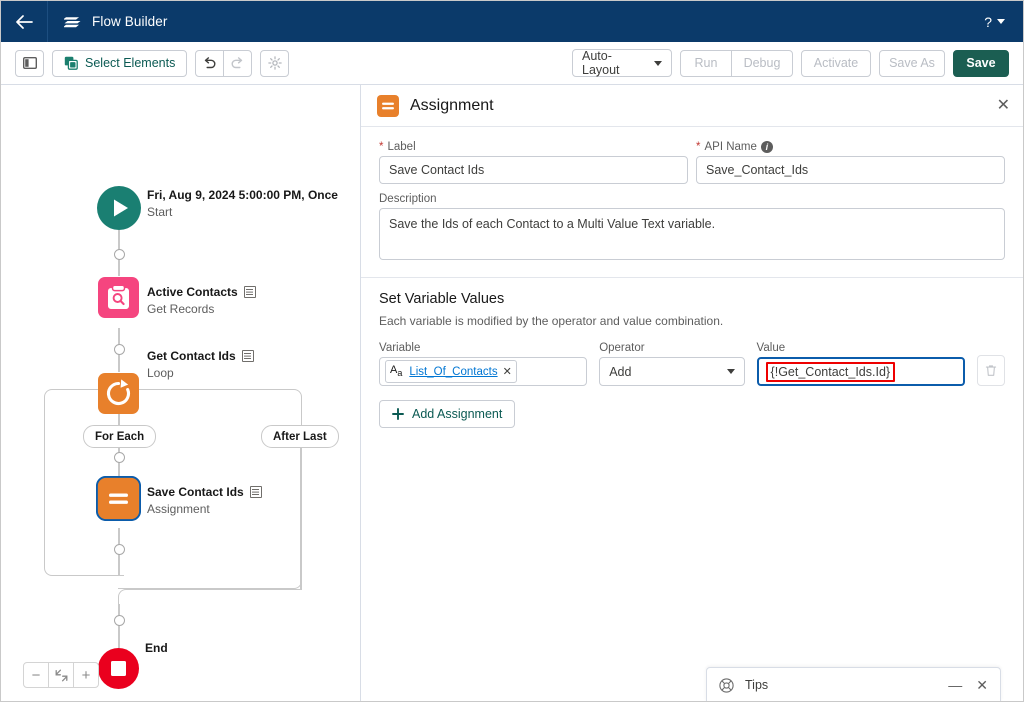  I want to click on flow-node-get-records, so click(118, 299).